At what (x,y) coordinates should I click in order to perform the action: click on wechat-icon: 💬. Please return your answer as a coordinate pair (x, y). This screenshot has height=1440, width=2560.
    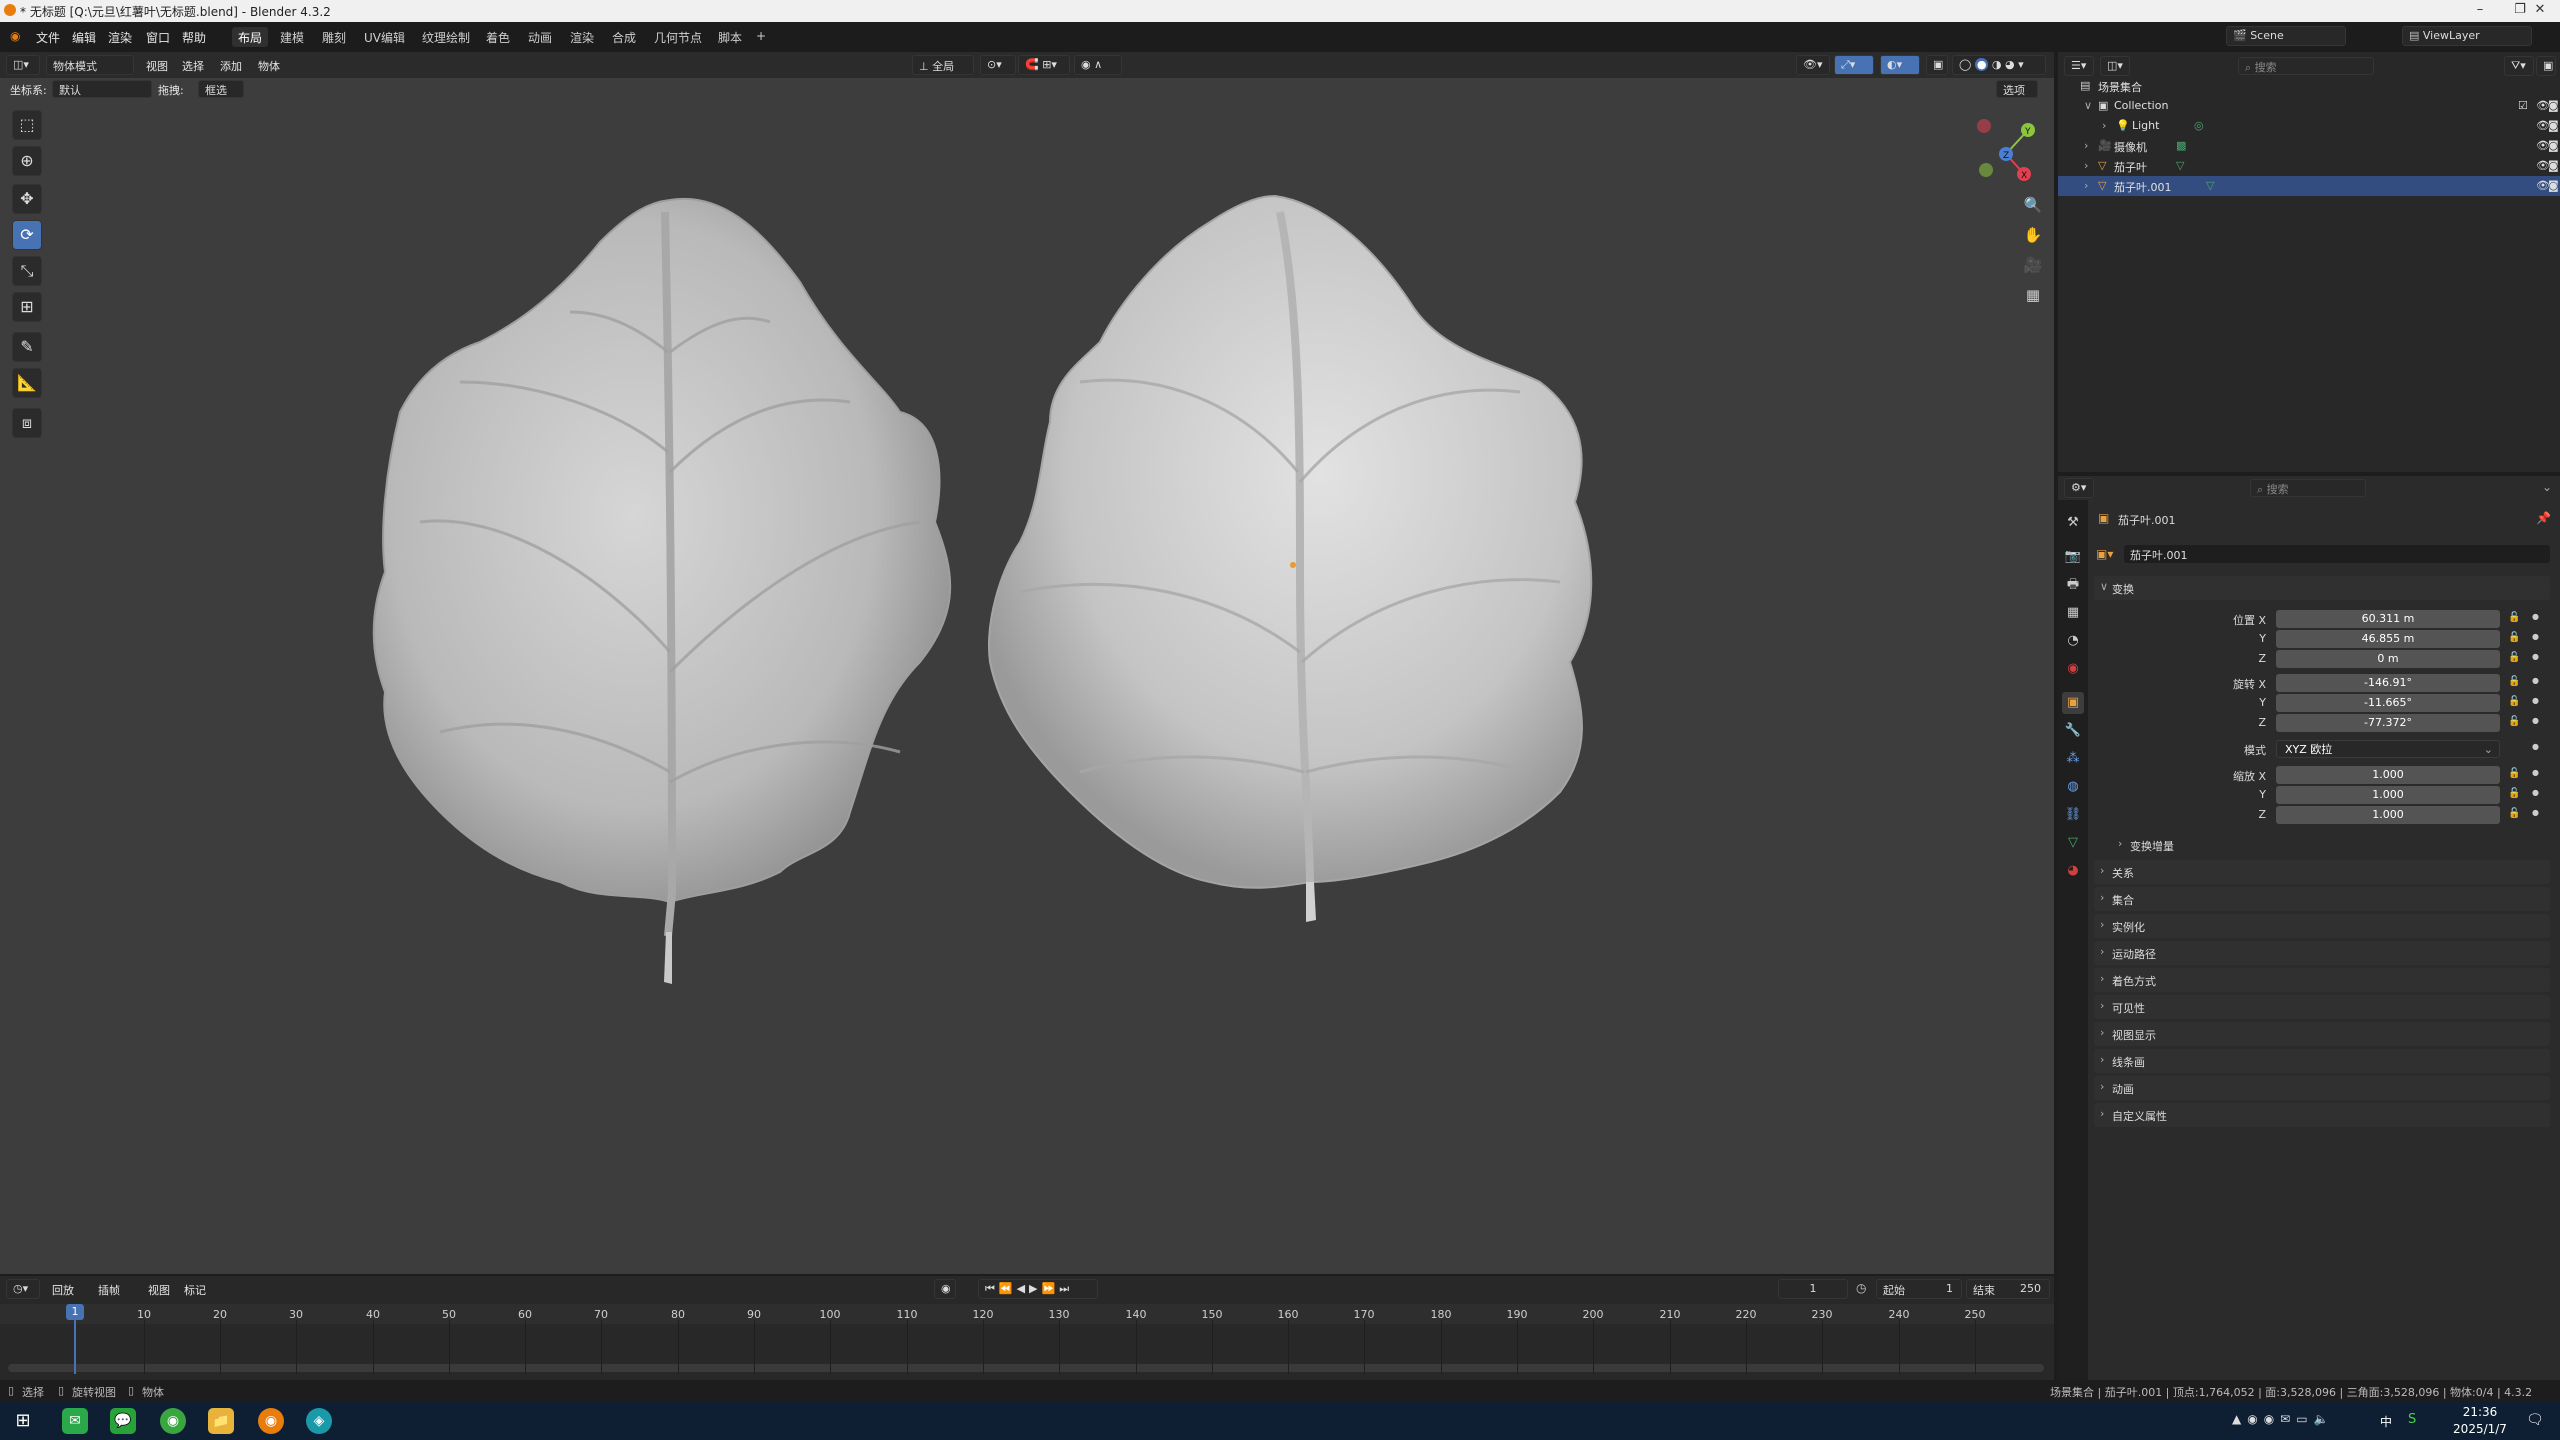
    Looking at the image, I should click on (123, 1421).